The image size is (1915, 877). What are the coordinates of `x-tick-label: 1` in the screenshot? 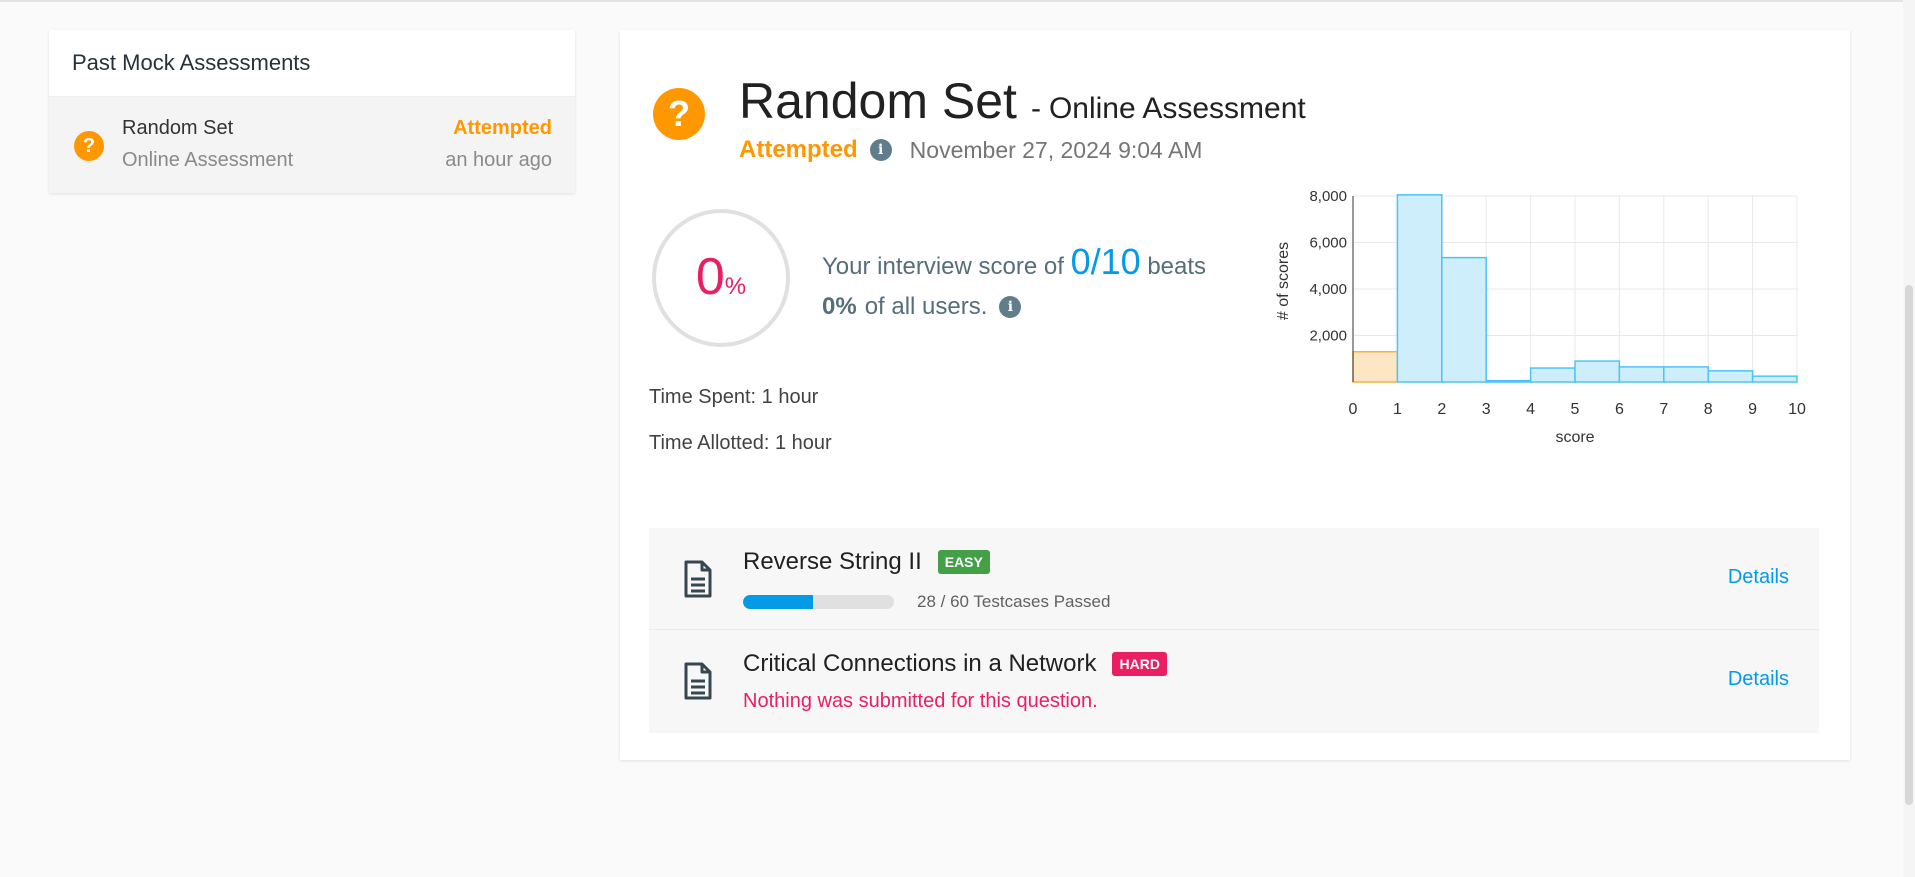 It's located at (1397, 409).